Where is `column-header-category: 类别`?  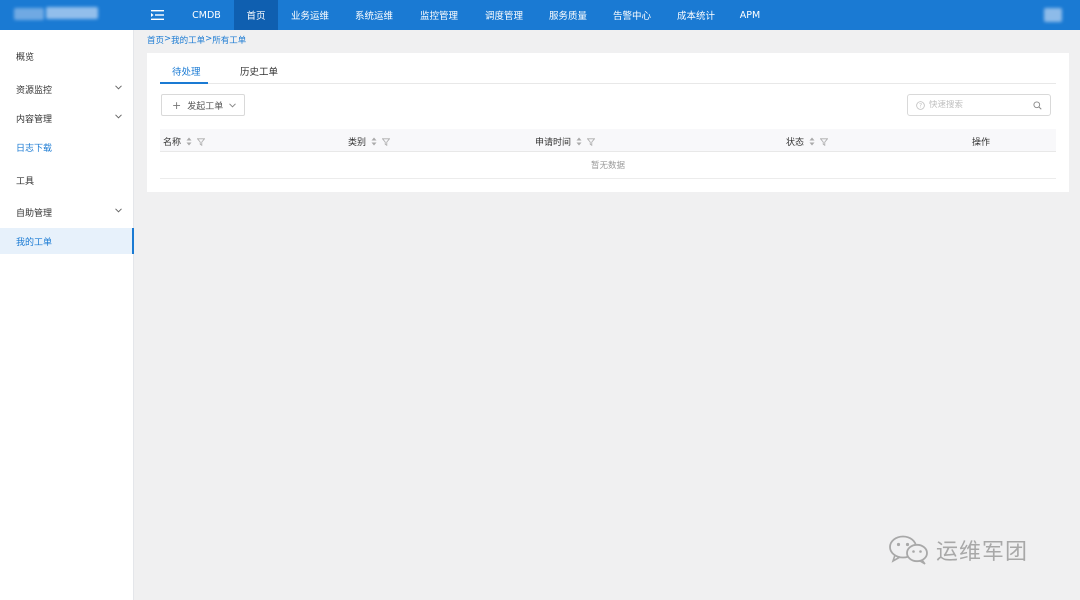
column-header-category: 类别 is located at coordinates (369, 141).